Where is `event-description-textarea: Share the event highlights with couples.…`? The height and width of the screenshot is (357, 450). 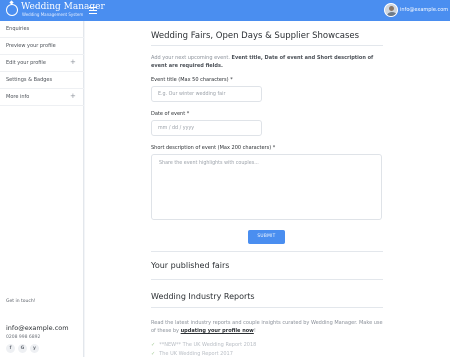
event-description-textarea: Share the event highlights with couples.… is located at coordinates (266, 187).